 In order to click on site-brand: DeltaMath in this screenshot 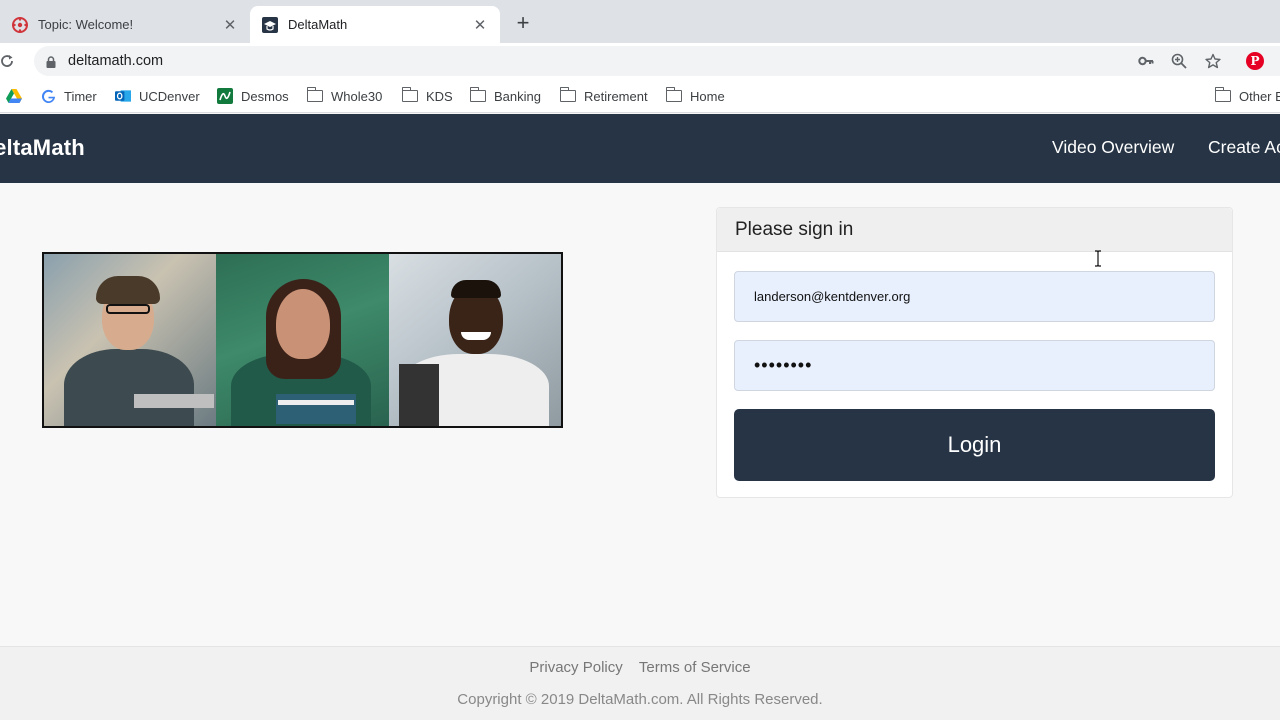, I will do `click(42, 148)`.